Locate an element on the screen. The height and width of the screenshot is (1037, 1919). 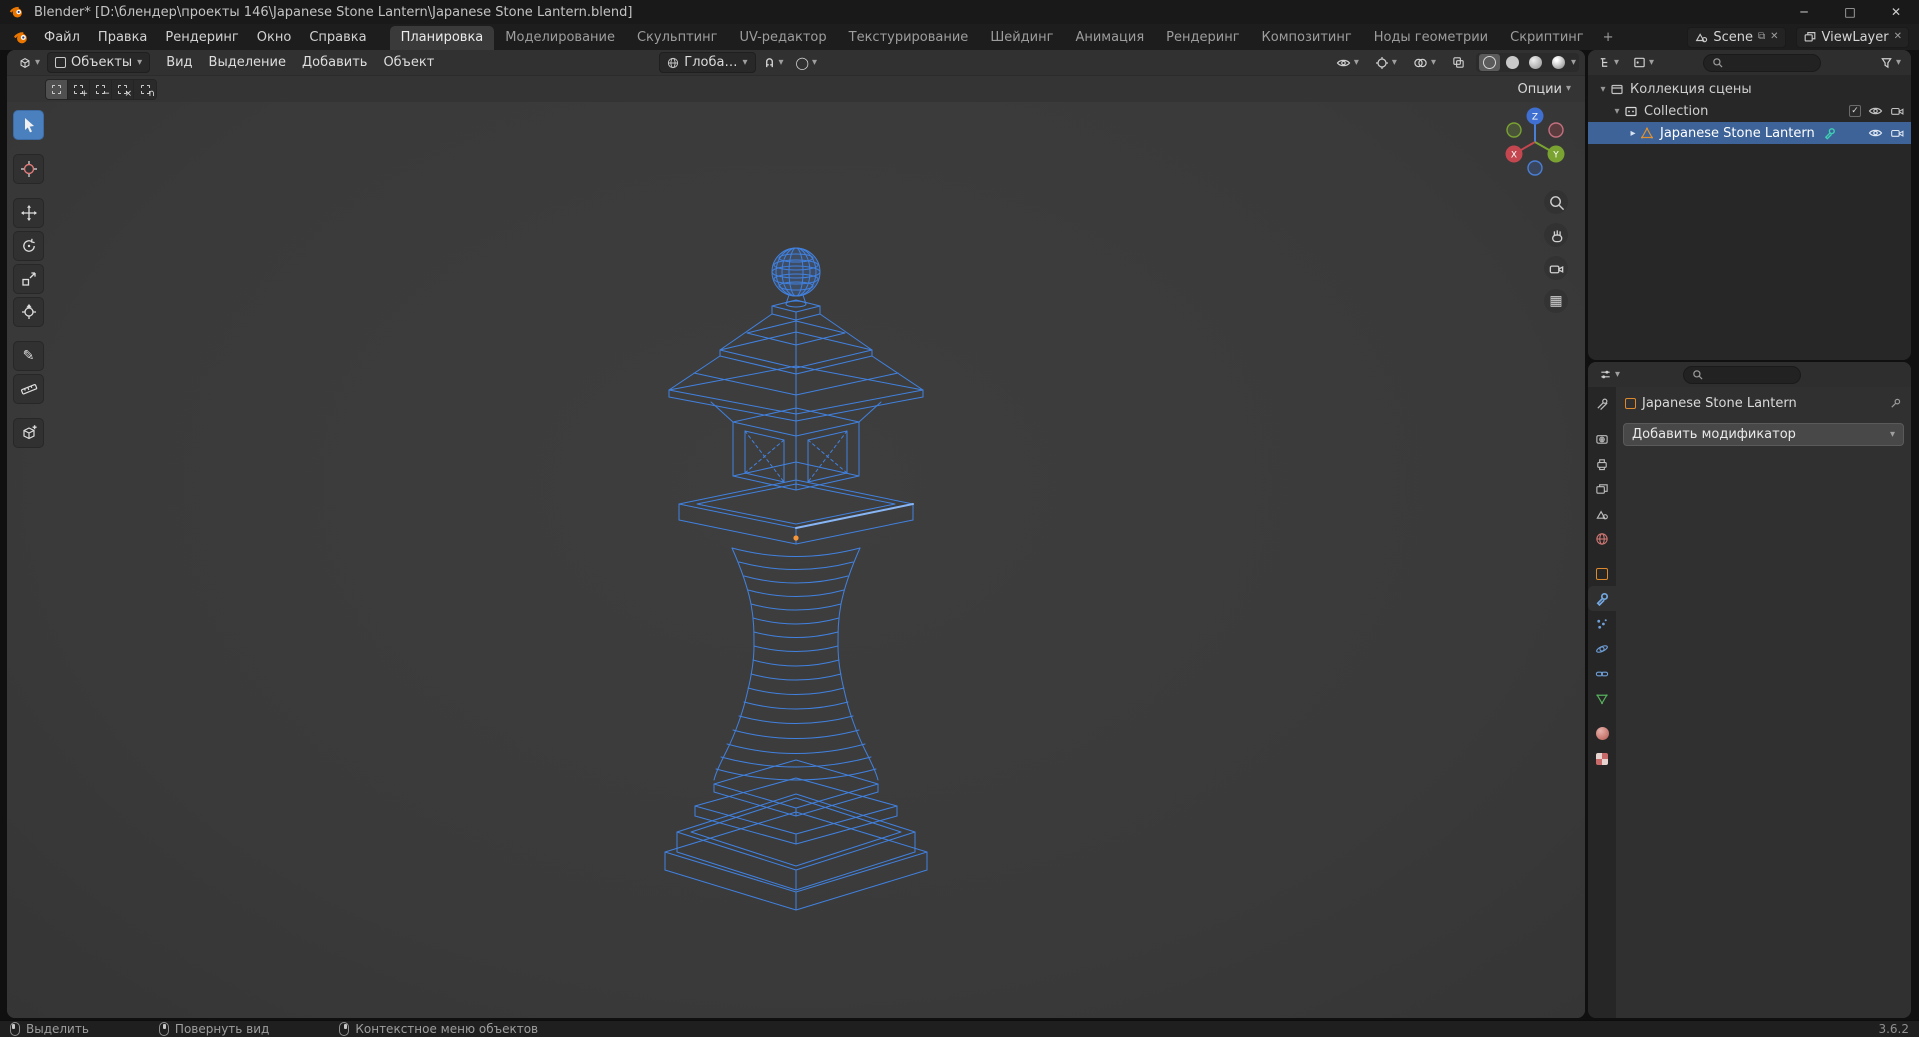
ortho-toggle-button: ▦ is located at coordinates (1556, 301).